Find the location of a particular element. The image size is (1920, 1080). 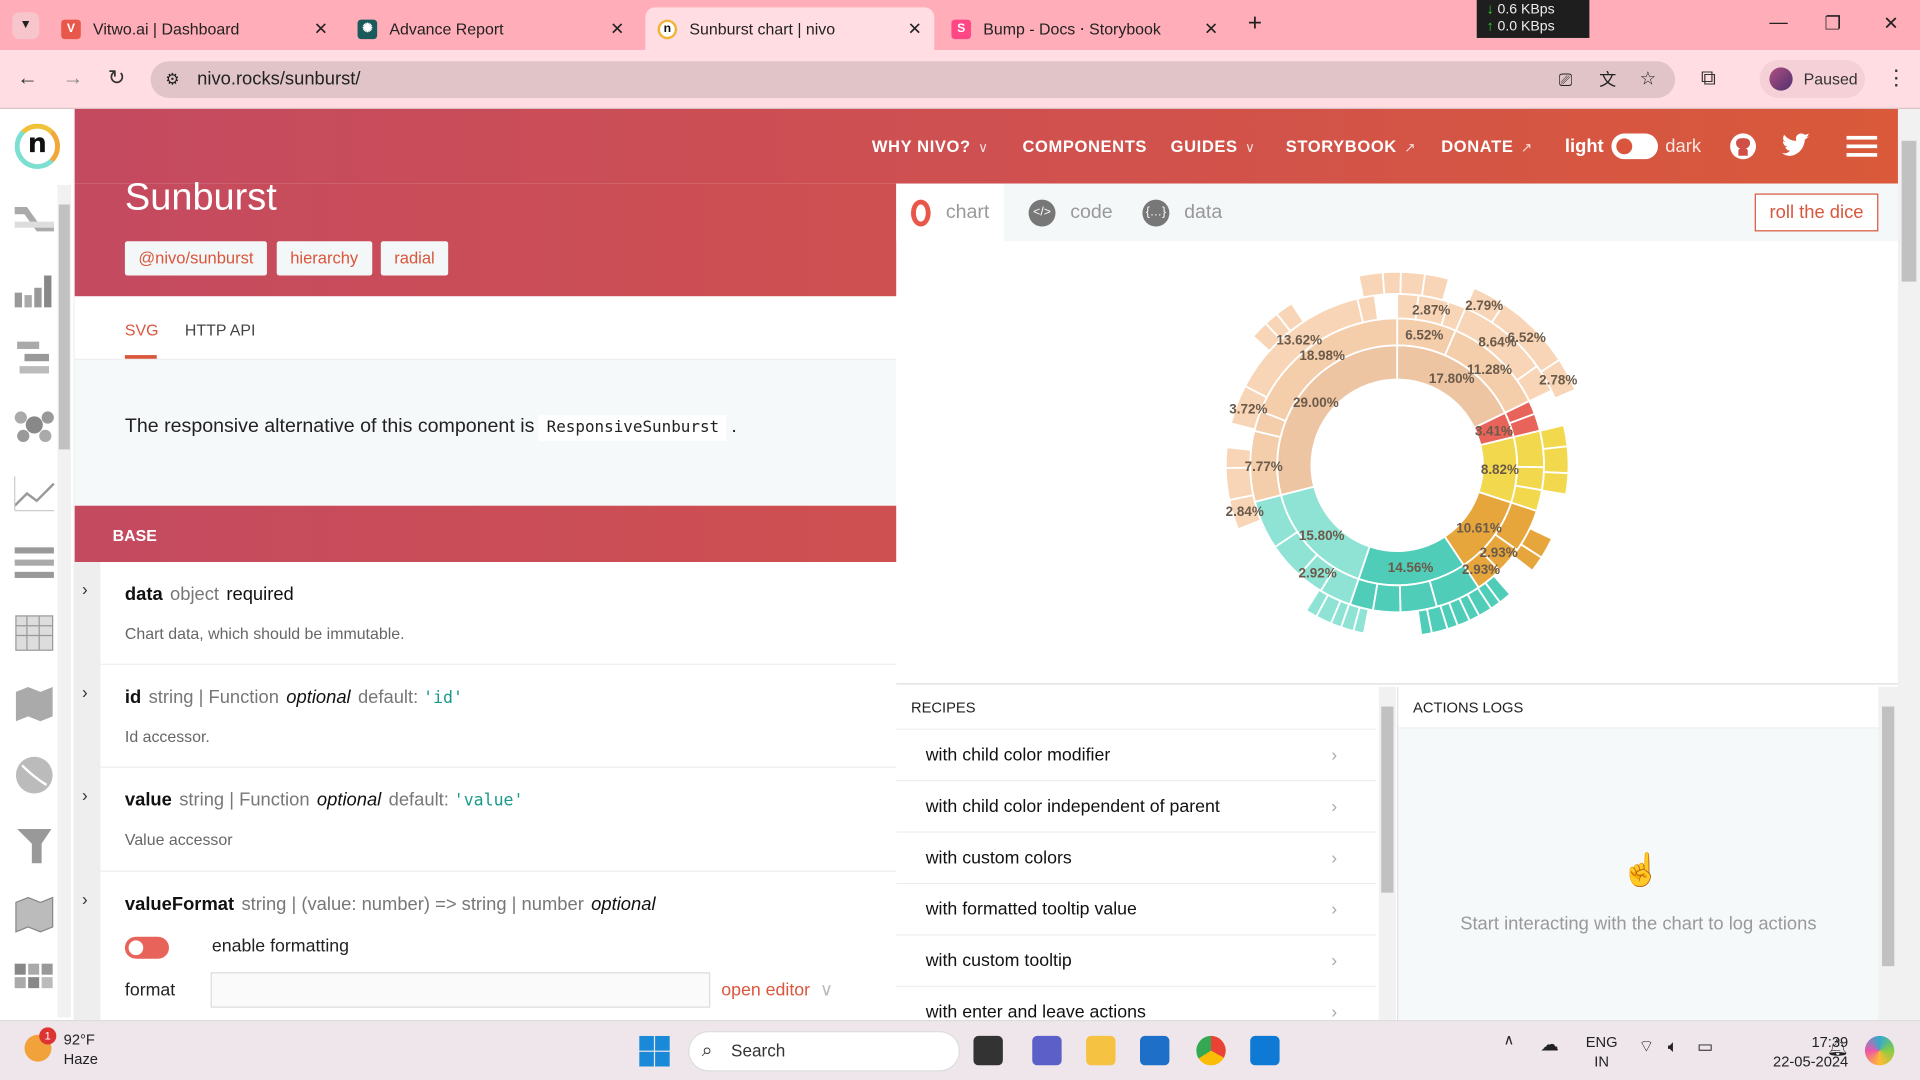

circle-packing-icon is located at coordinates (34, 425).